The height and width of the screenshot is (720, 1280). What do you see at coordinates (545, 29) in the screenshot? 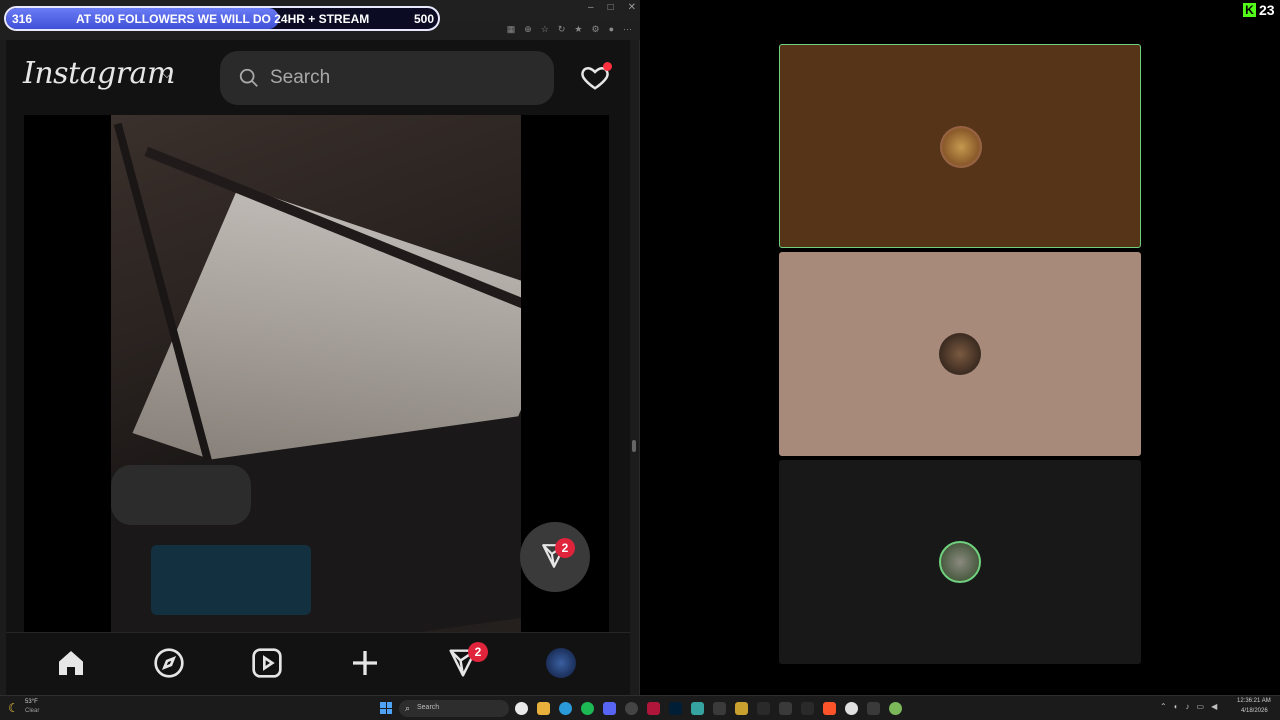
I see `bookmark-star-icon: ☆` at bounding box center [545, 29].